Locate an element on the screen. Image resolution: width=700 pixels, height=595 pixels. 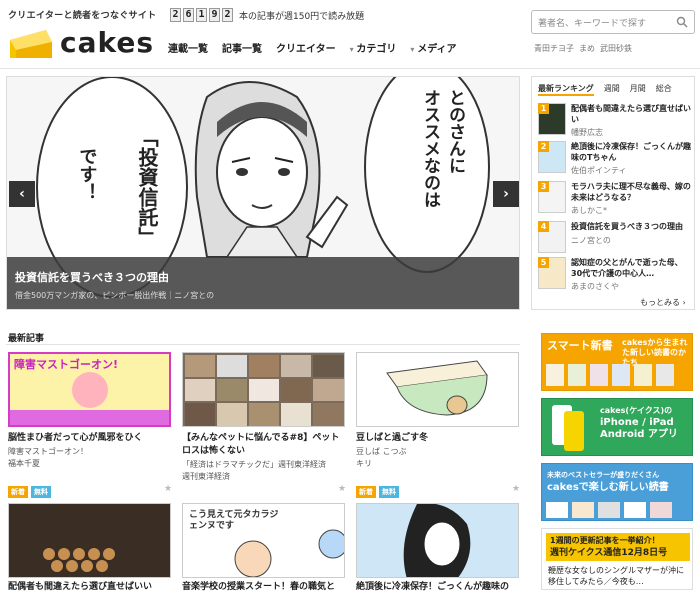
cake-logo-icon is located at coordinates (31, 44).